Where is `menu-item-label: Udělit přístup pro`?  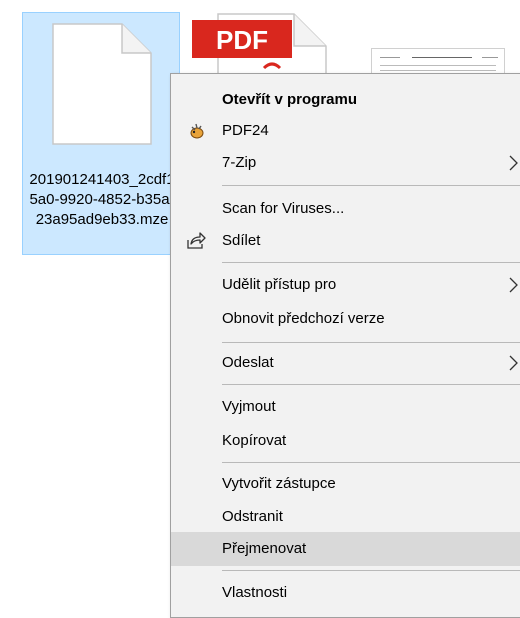 menu-item-label: Udělit přístup pro is located at coordinates (279, 284).